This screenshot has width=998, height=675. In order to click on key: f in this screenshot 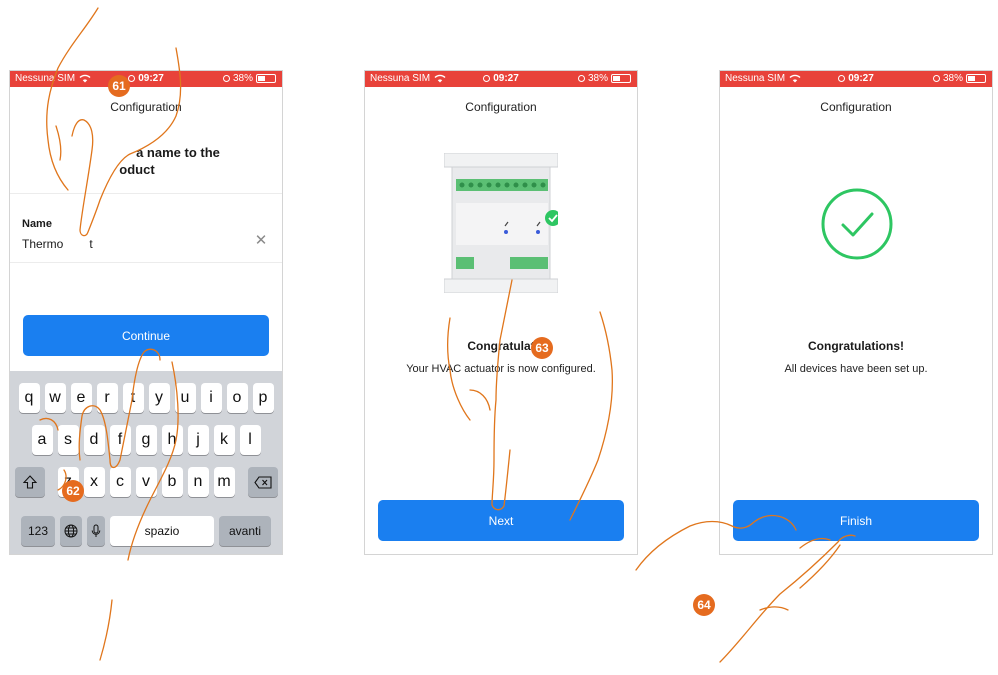, I will do `click(120, 440)`.